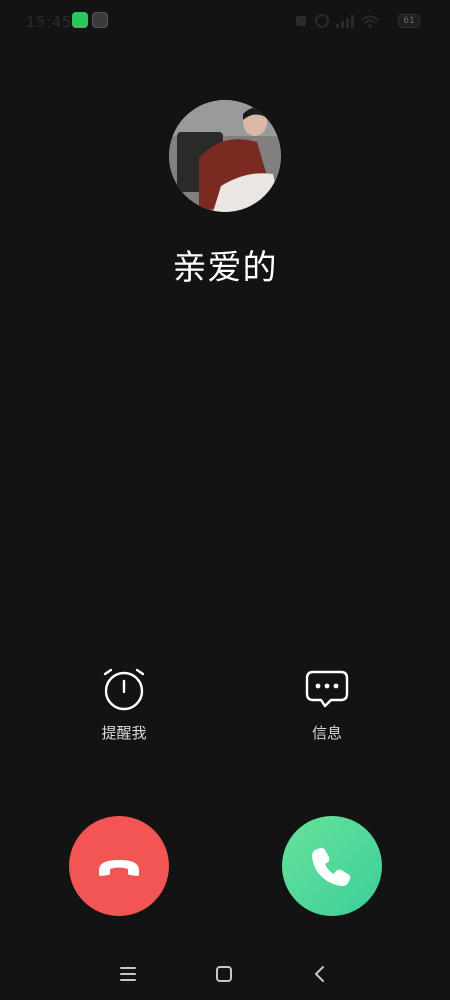 This screenshot has height=1000, width=450. I want to click on signal-icons, so click(337, 21).